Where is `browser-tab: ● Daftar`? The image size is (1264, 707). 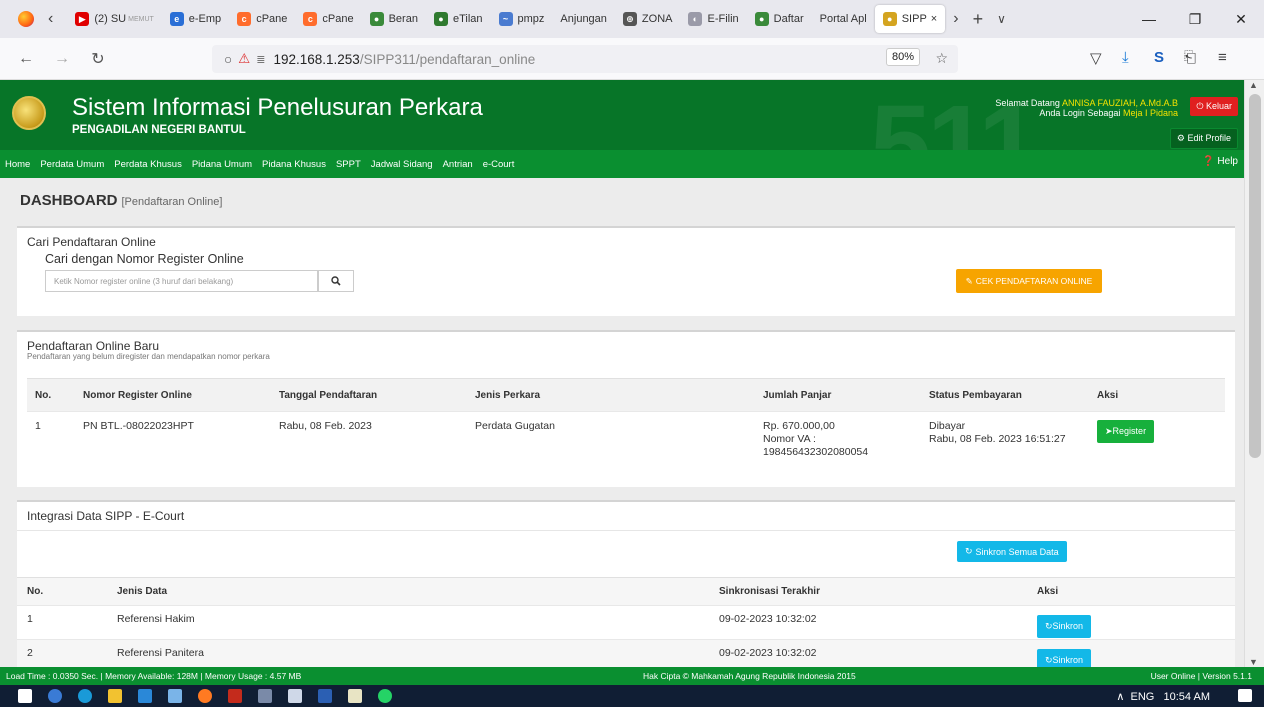
browser-tab: ● Daftar is located at coordinates (779, 19).